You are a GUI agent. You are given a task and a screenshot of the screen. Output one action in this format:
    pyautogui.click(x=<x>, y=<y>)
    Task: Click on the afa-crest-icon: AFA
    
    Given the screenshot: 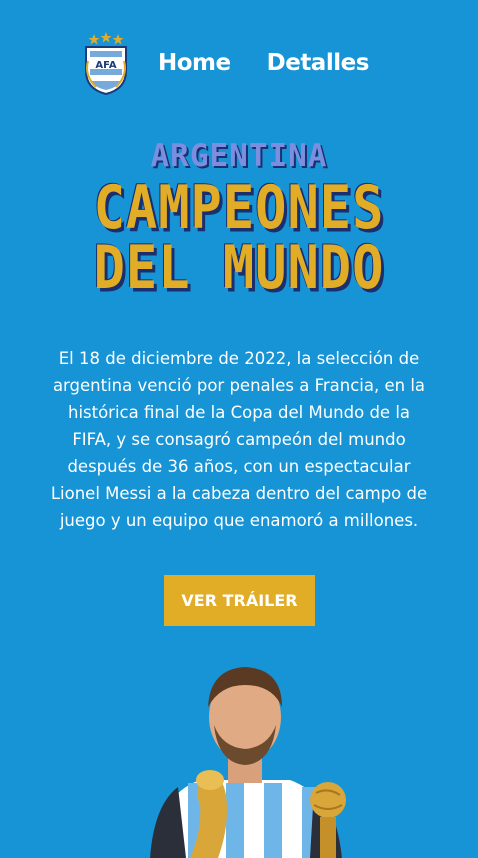 What is the action you would take?
    pyautogui.click(x=106, y=63)
    